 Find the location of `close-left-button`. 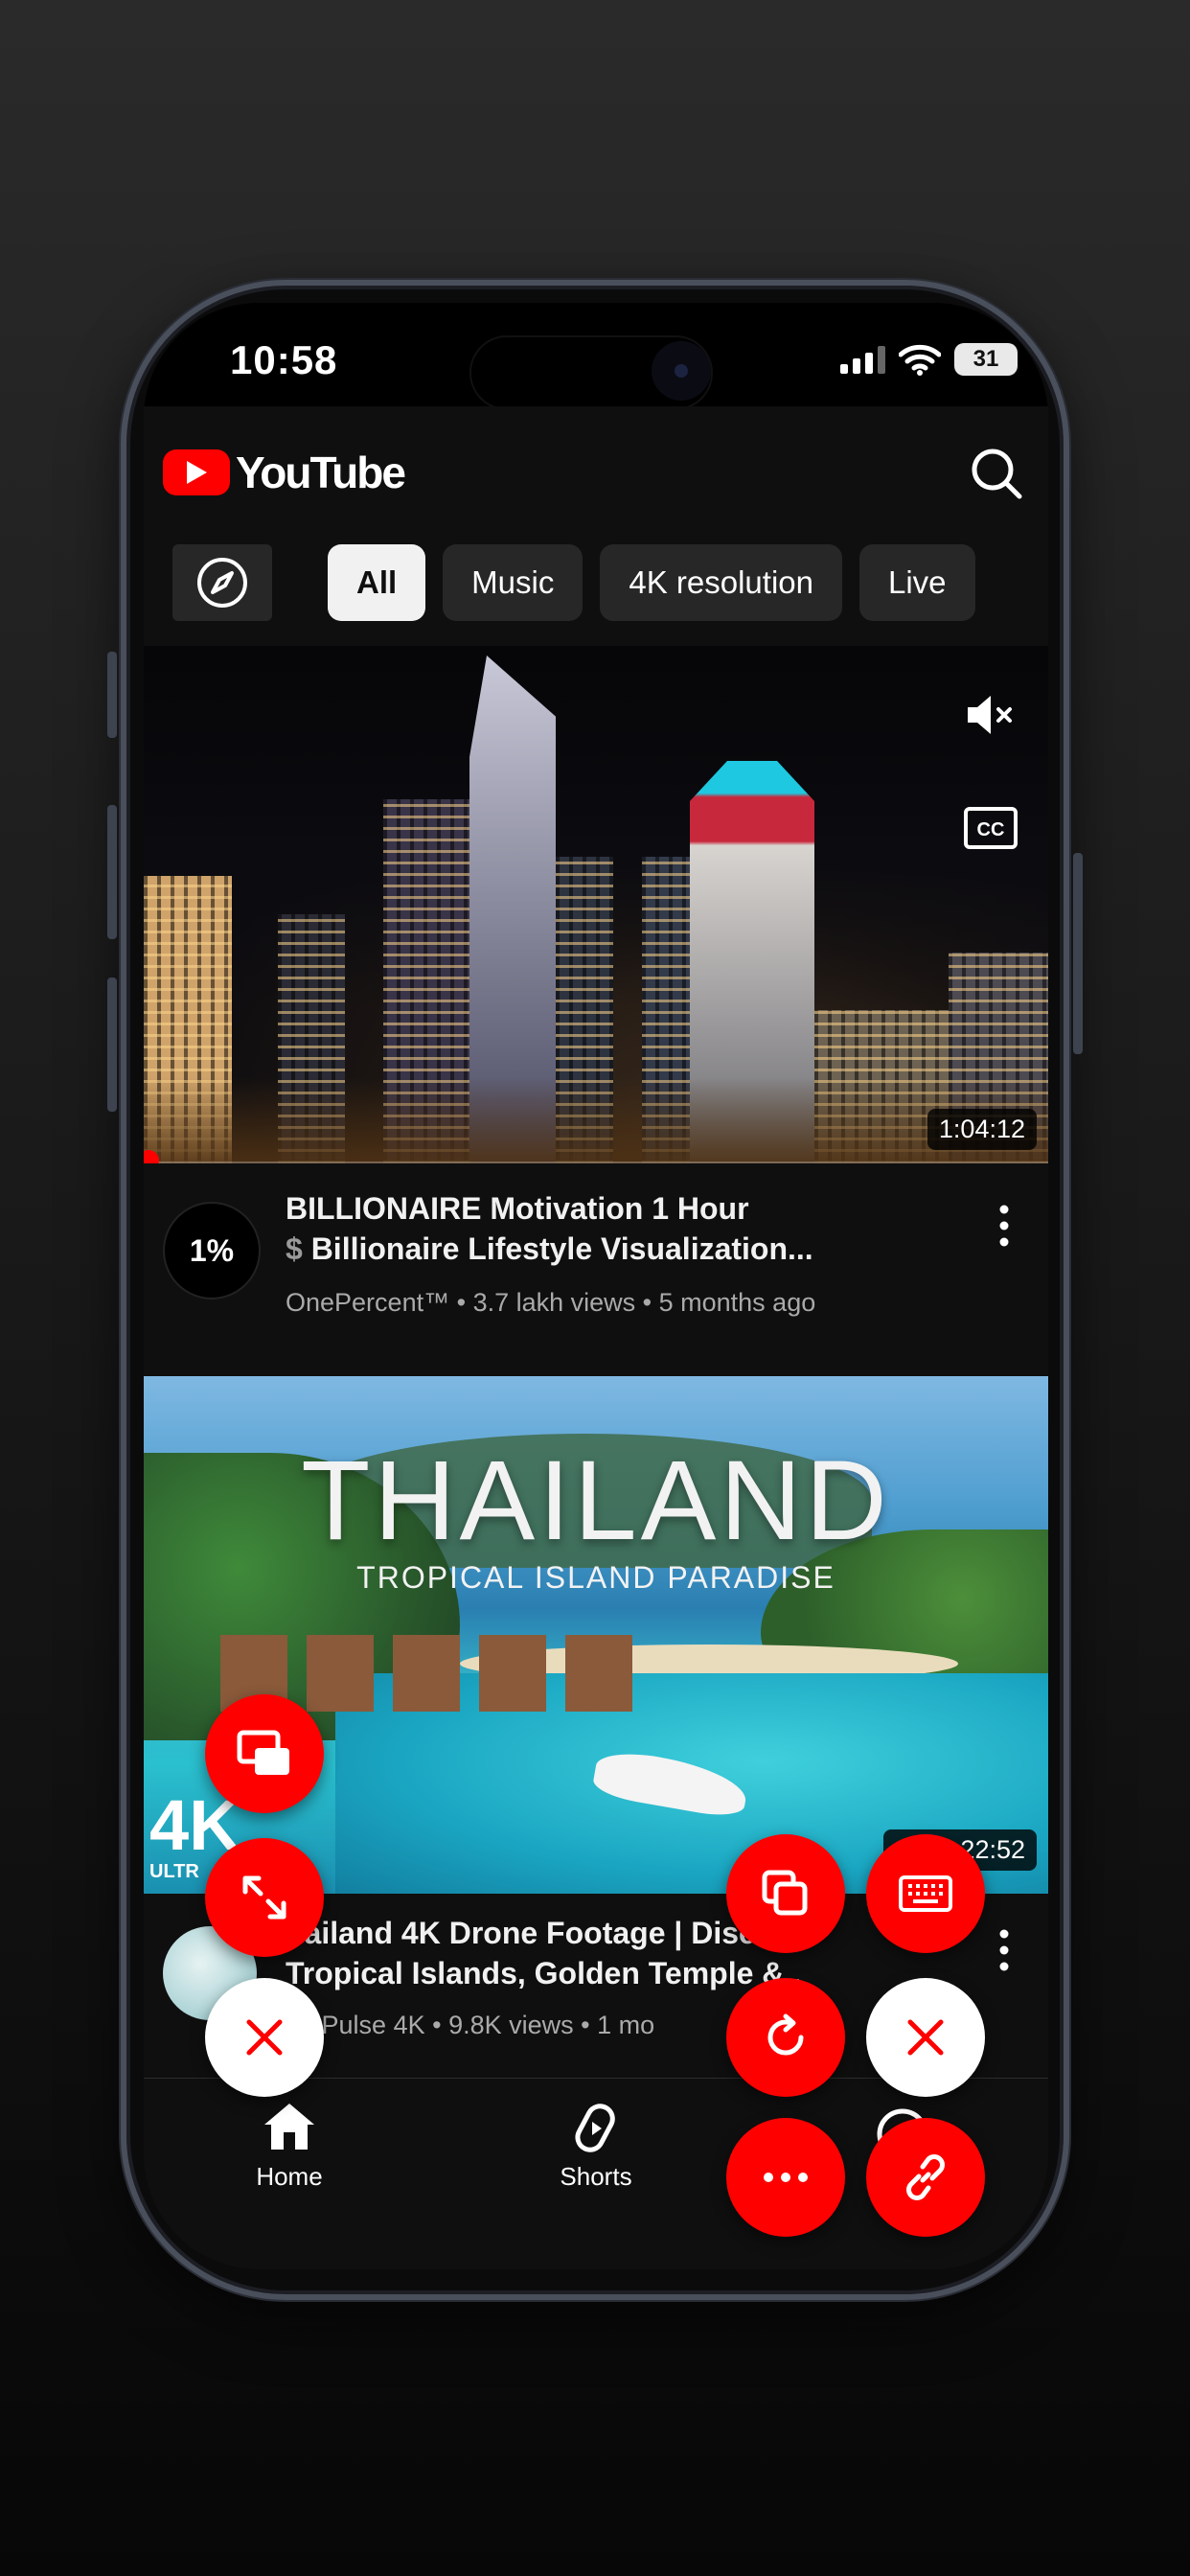

close-left-button is located at coordinates (264, 2037).